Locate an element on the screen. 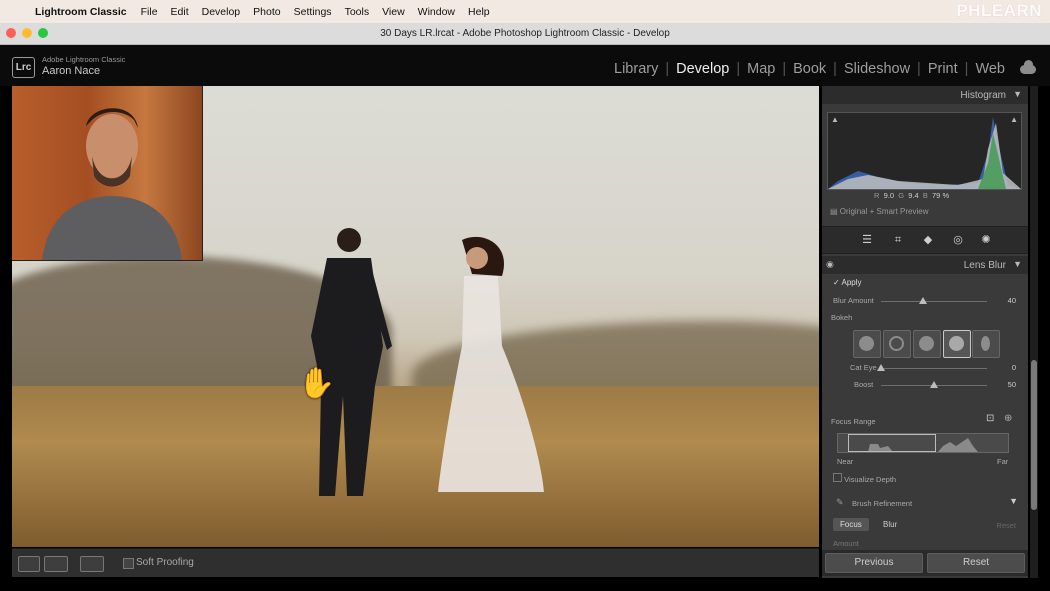 This screenshot has height=591, width=1050. tool-strip: ☰ ⌗ ◆ ◎ ✺ is located at coordinates (925, 240).